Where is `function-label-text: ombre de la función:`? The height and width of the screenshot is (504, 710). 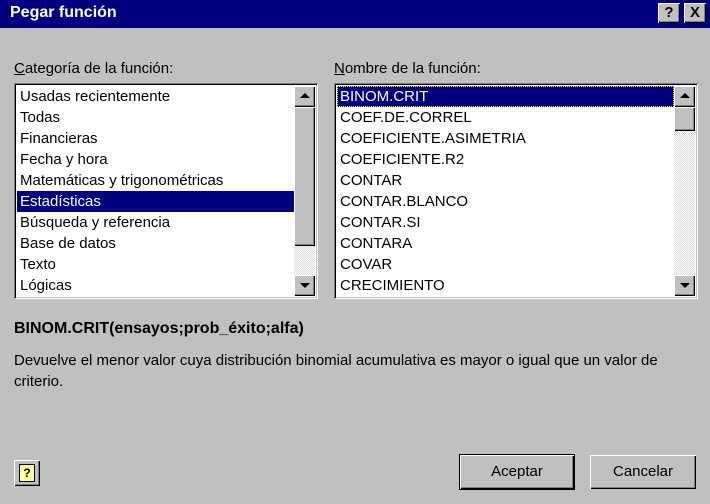 function-label-text: ombre de la función: is located at coordinates (412, 68).